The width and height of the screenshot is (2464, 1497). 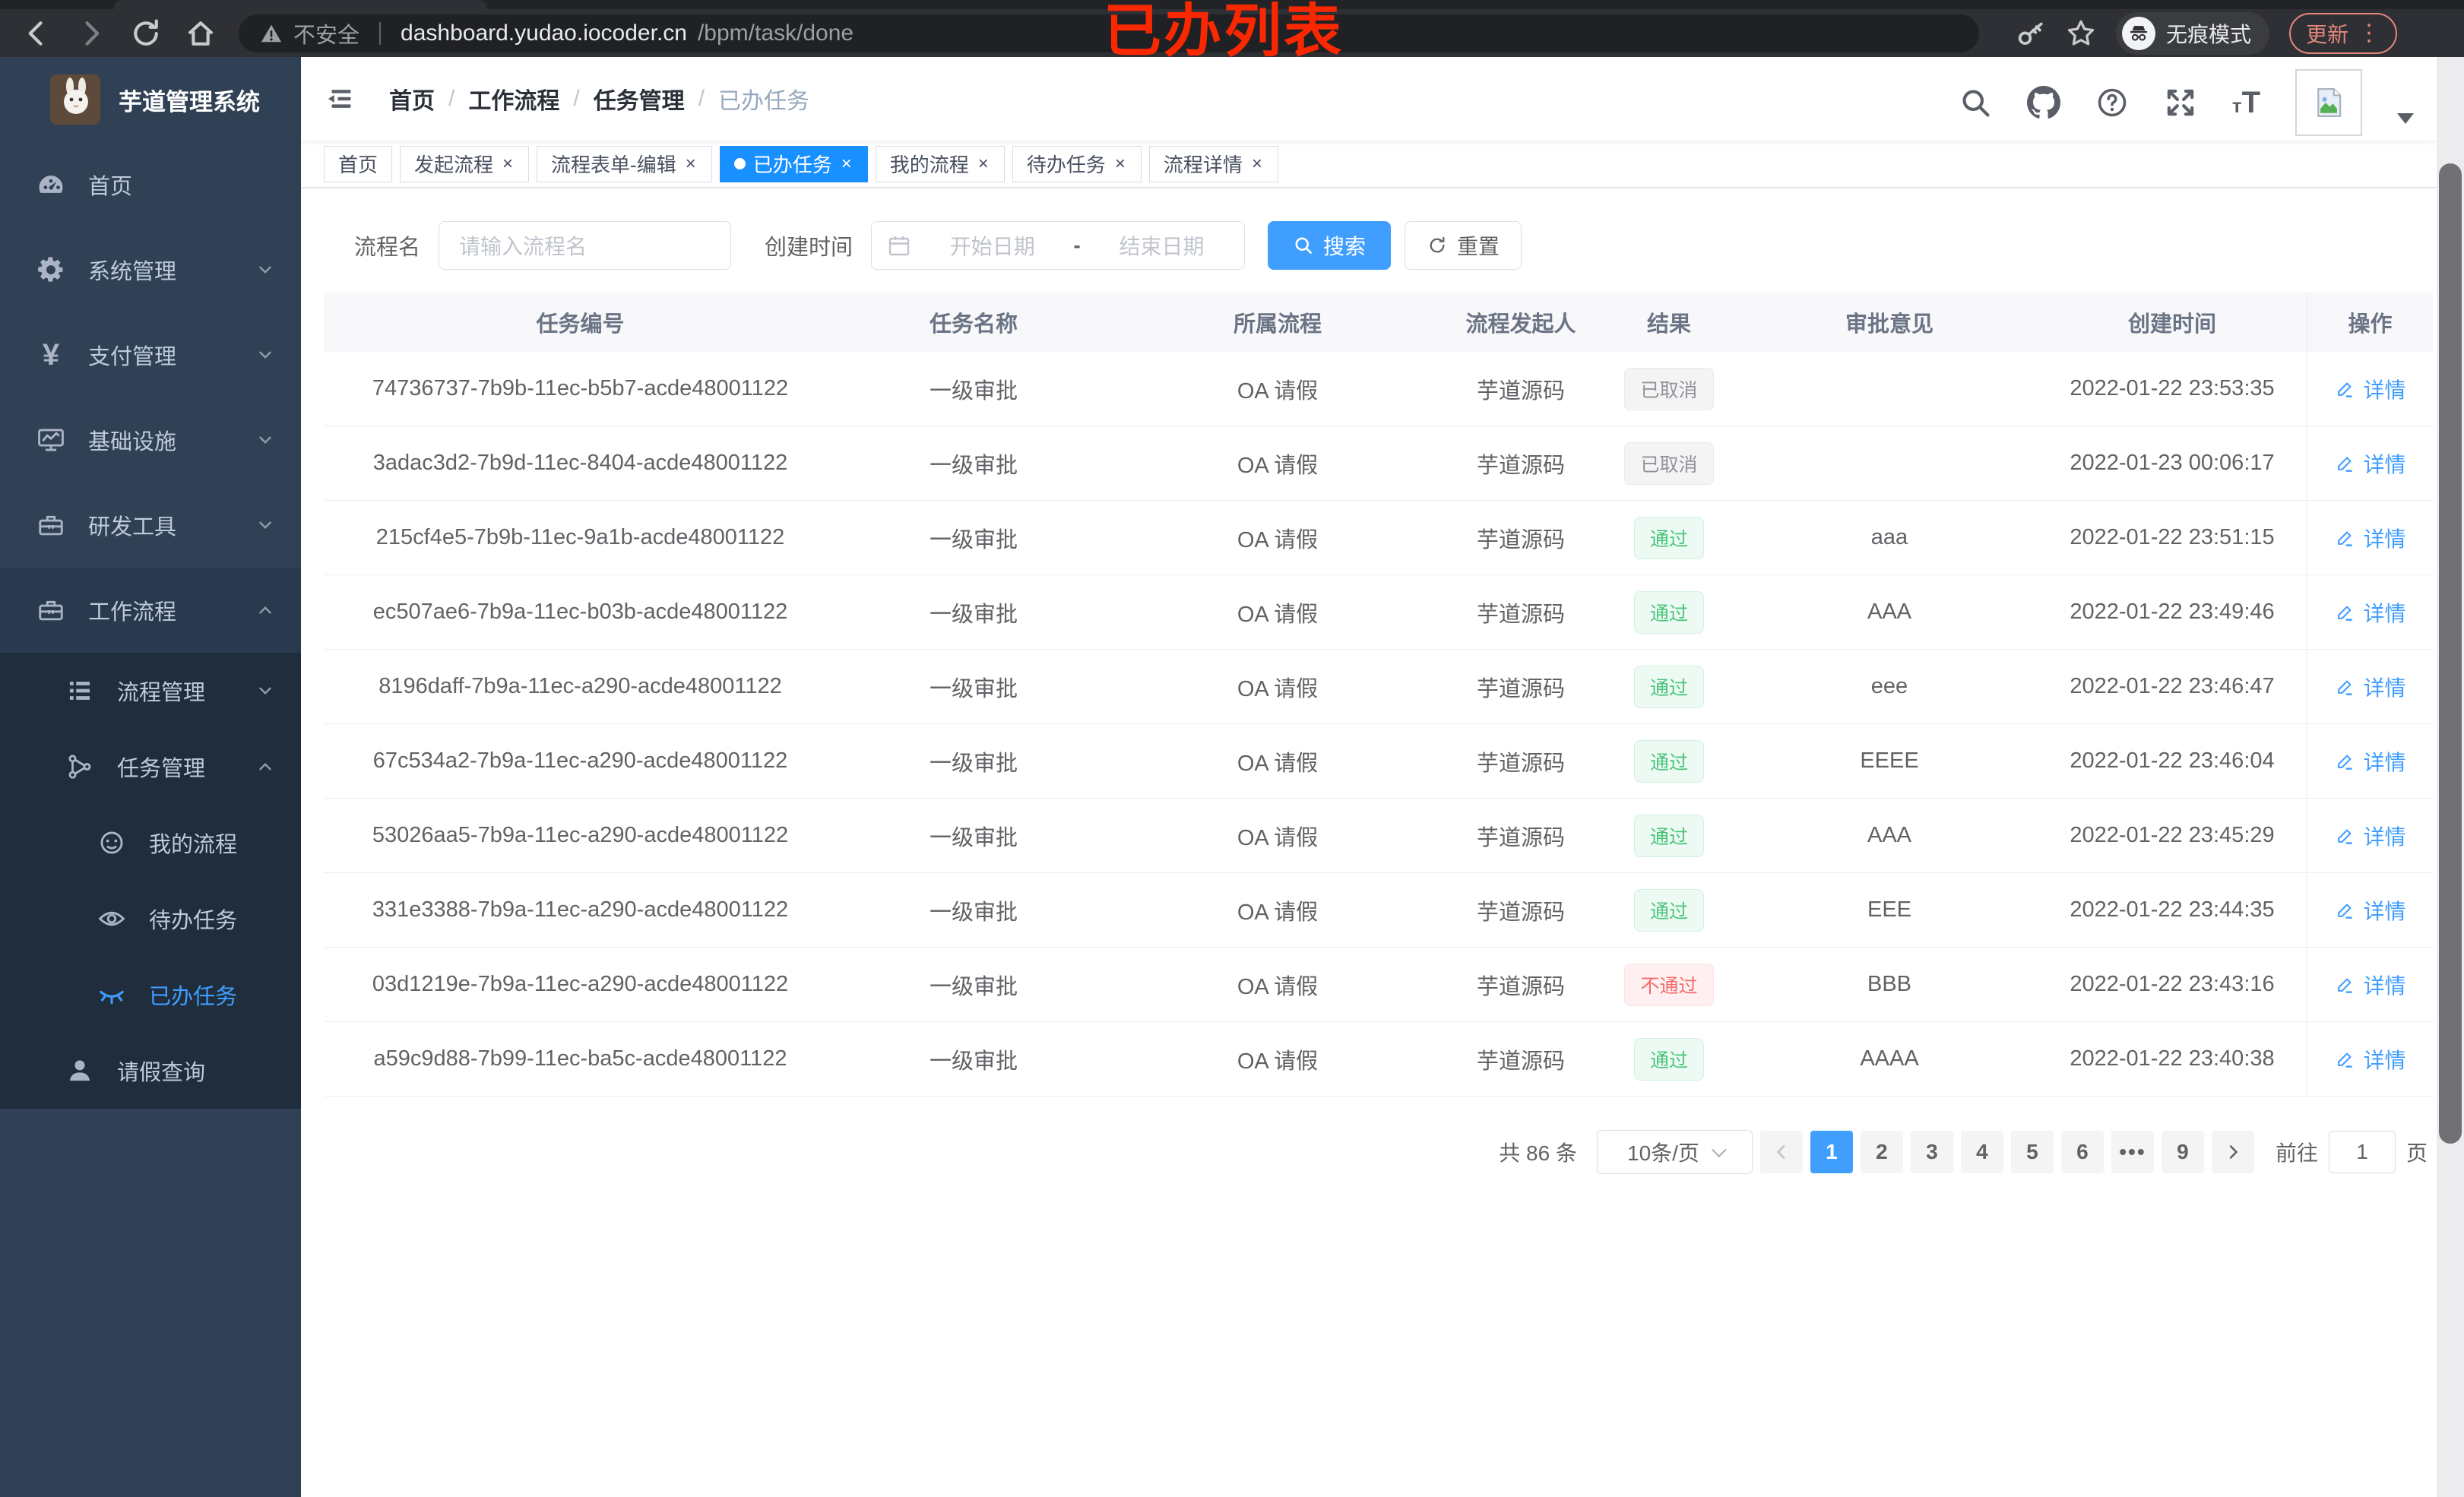 What do you see at coordinates (150, 354) in the screenshot?
I see `sidebar-item-pay: ¥ 支付管理` at bounding box center [150, 354].